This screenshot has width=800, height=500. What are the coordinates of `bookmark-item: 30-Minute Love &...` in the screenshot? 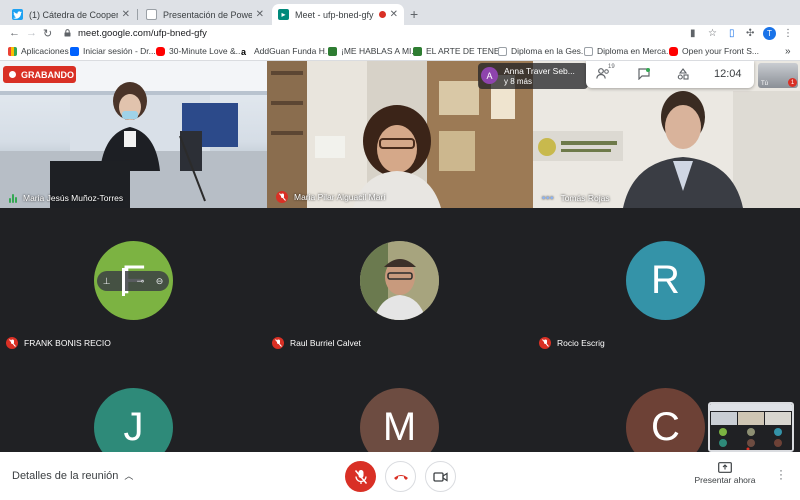 It's located at (199, 51).